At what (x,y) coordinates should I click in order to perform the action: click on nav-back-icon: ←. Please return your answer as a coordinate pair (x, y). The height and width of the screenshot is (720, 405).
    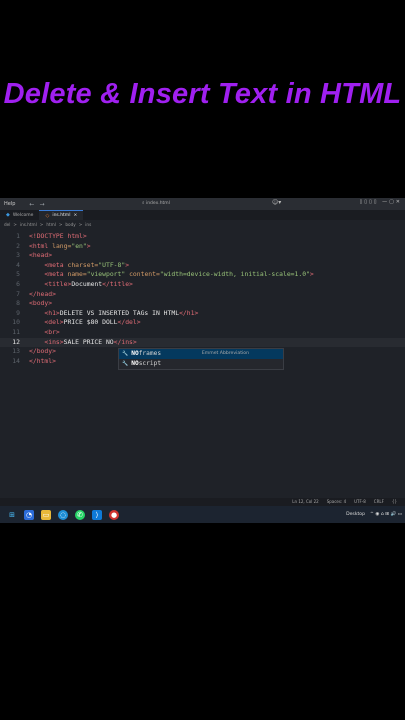
    Looking at the image, I should click on (31, 204).